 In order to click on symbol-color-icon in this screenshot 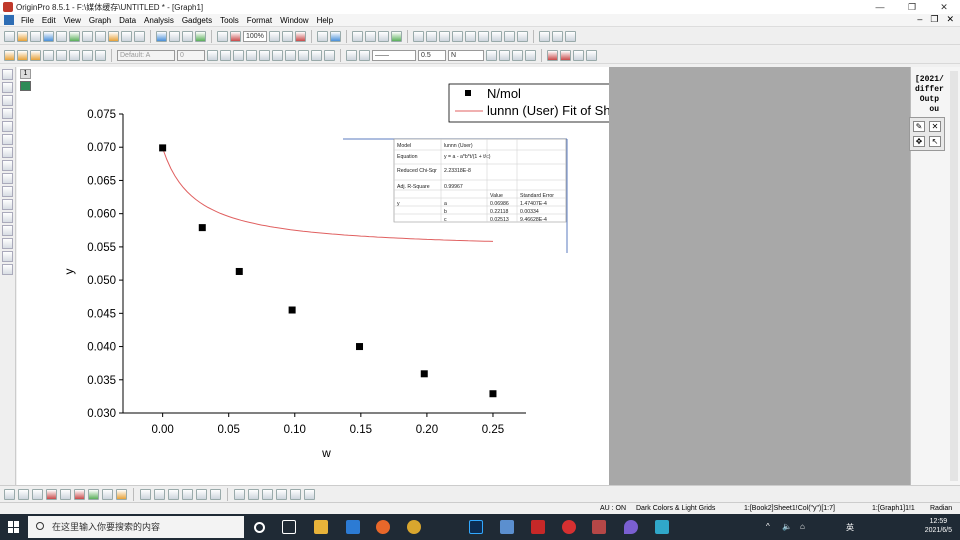, I will do `click(79, 494)`.